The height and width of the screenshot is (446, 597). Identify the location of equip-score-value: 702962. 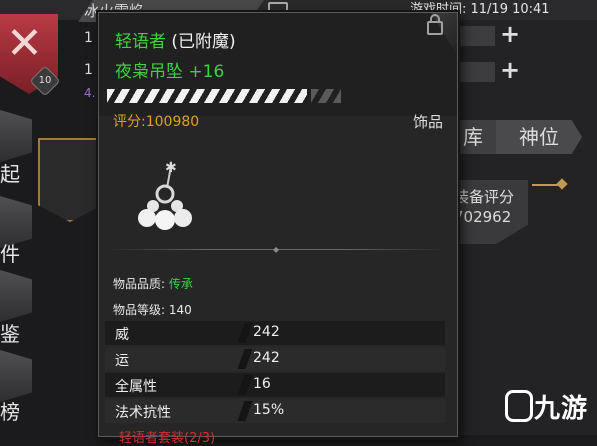
(483, 217).